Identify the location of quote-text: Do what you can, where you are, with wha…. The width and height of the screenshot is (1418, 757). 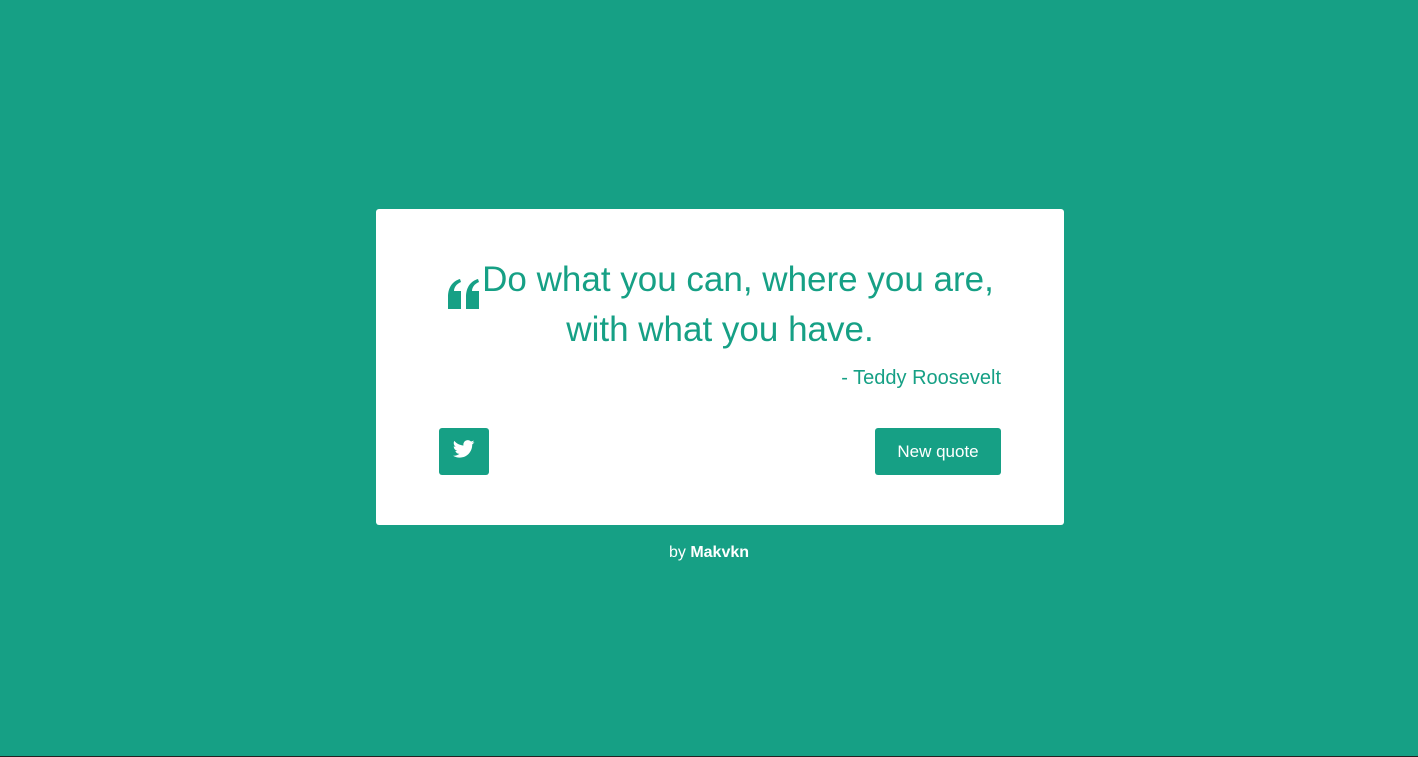
(738, 304).